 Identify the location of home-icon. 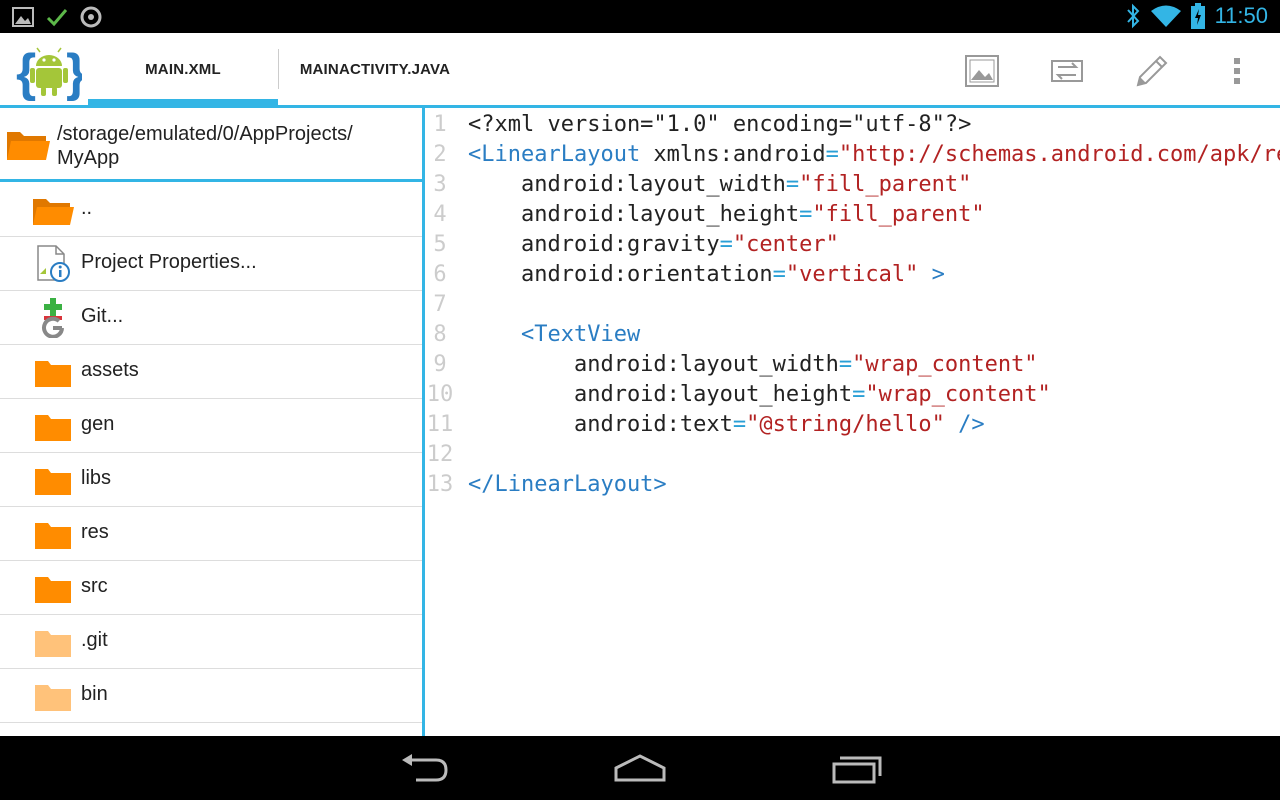
(640, 769).